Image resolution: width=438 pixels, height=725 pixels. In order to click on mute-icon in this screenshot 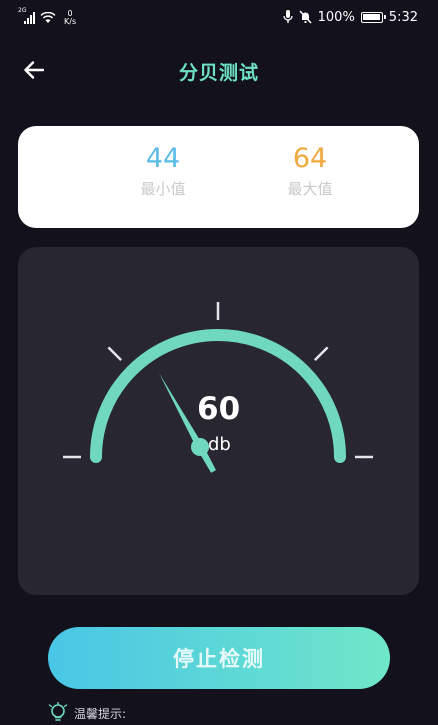, I will do `click(305, 17)`.